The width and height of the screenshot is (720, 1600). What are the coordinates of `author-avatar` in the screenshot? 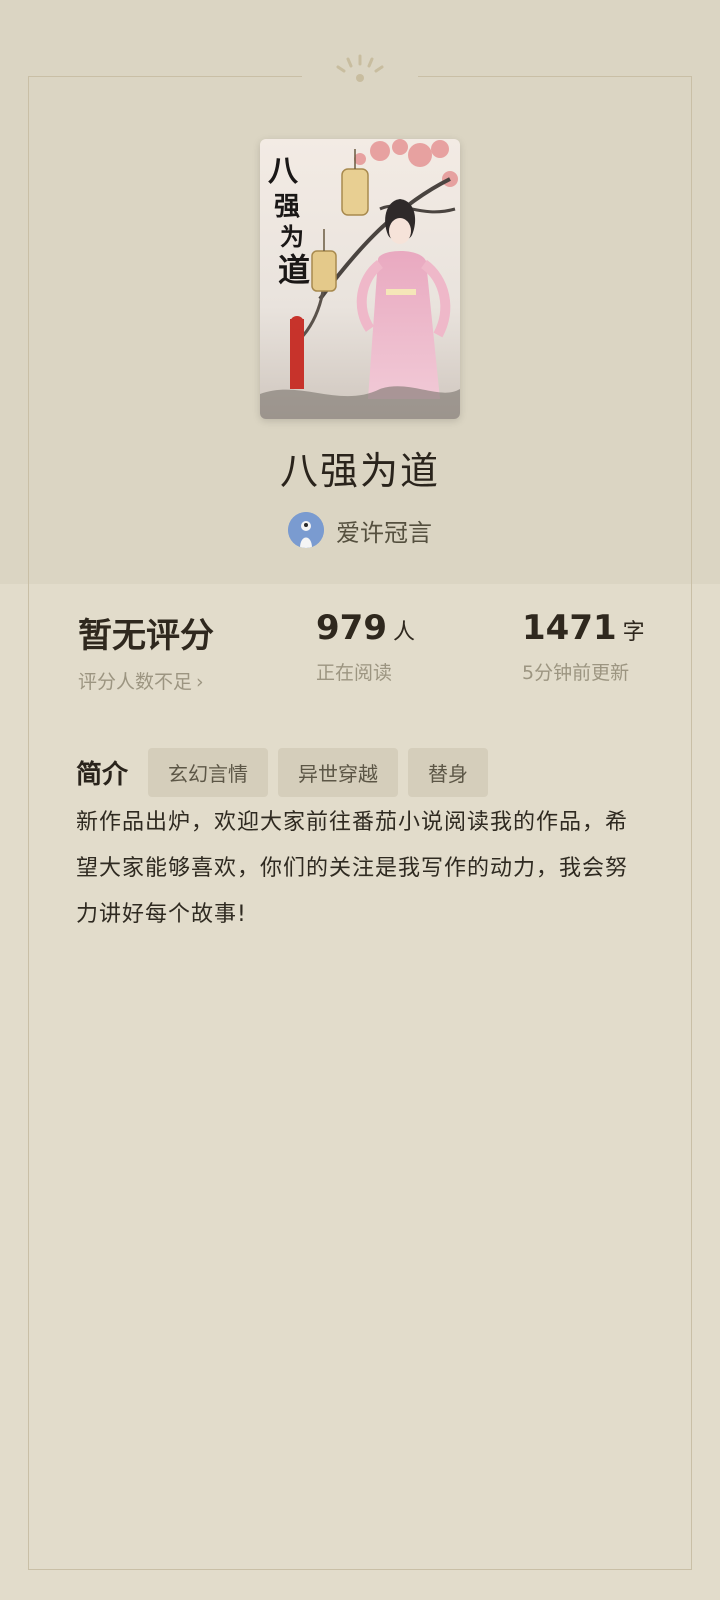 It's located at (306, 530).